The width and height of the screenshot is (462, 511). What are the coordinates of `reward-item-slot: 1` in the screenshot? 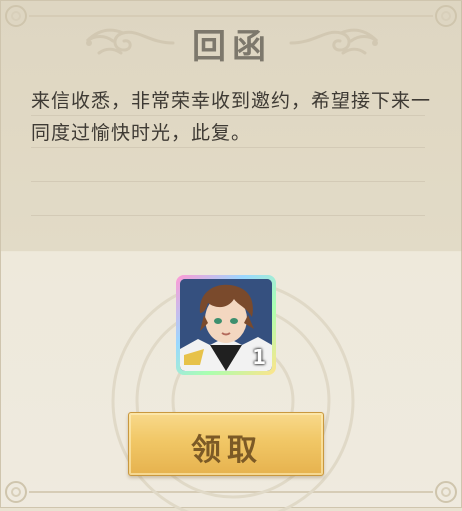 It's located at (226, 325).